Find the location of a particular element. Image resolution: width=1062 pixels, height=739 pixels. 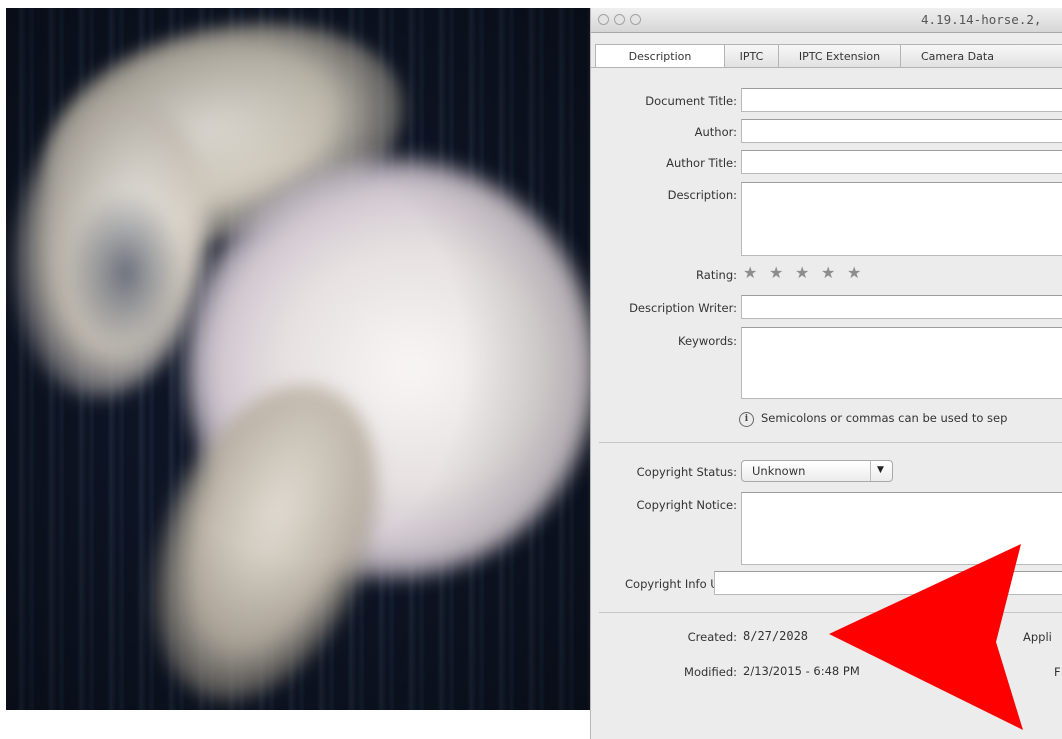

arrow-head is located at coordinates (926, 637).